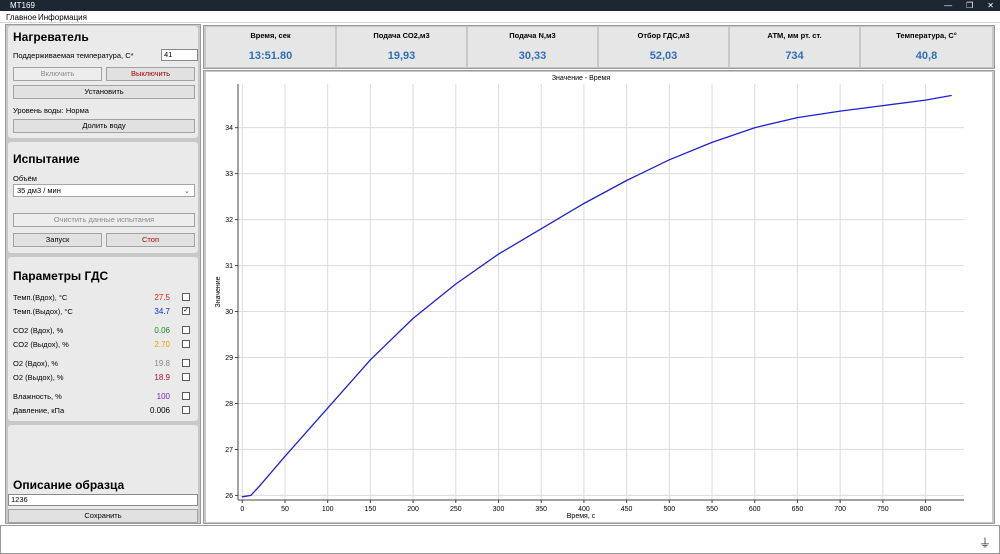 The height and width of the screenshot is (554, 1000). I want to click on x-tick-label: 100, so click(328, 509).